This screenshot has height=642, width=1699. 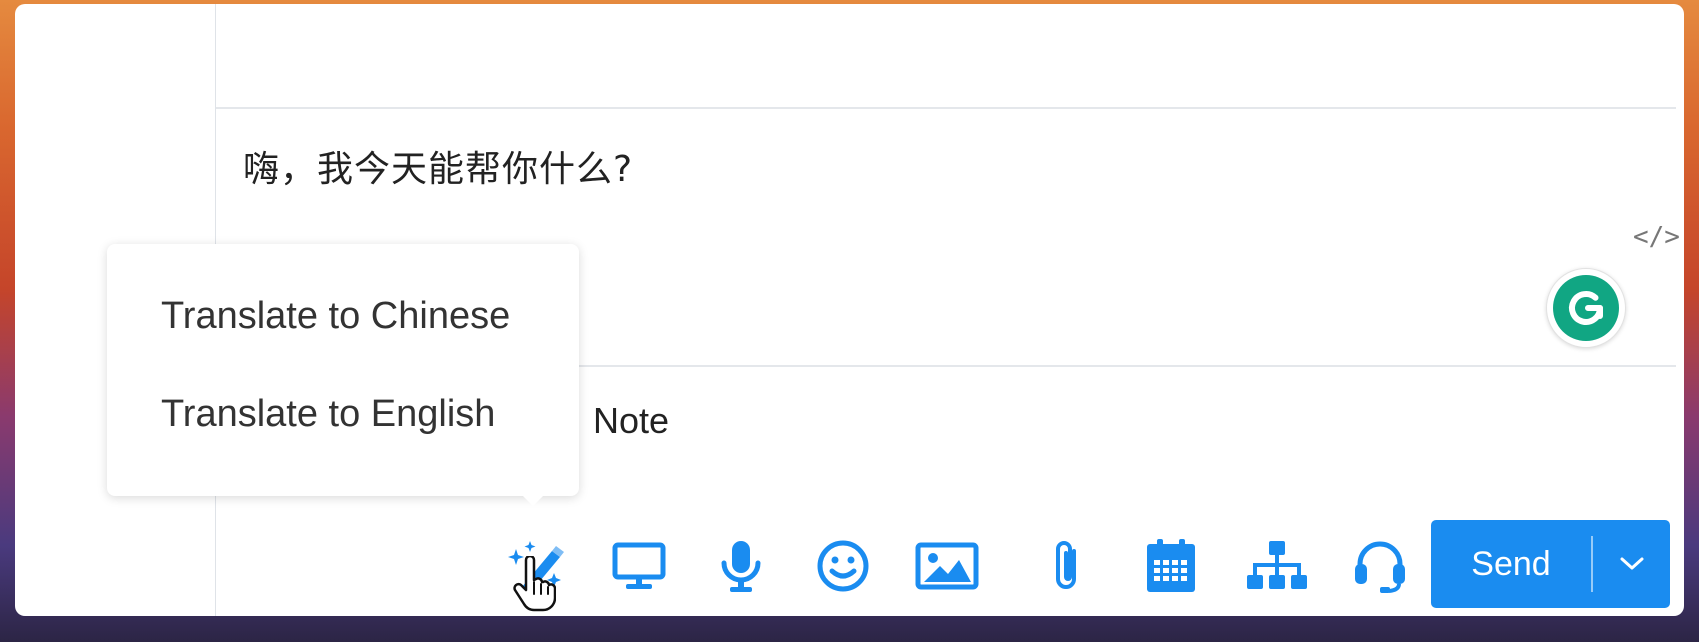 What do you see at coordinates (1631, 564) in the screenshot?
I see `chevron-down-icon` at bounding box center [1631, 564].